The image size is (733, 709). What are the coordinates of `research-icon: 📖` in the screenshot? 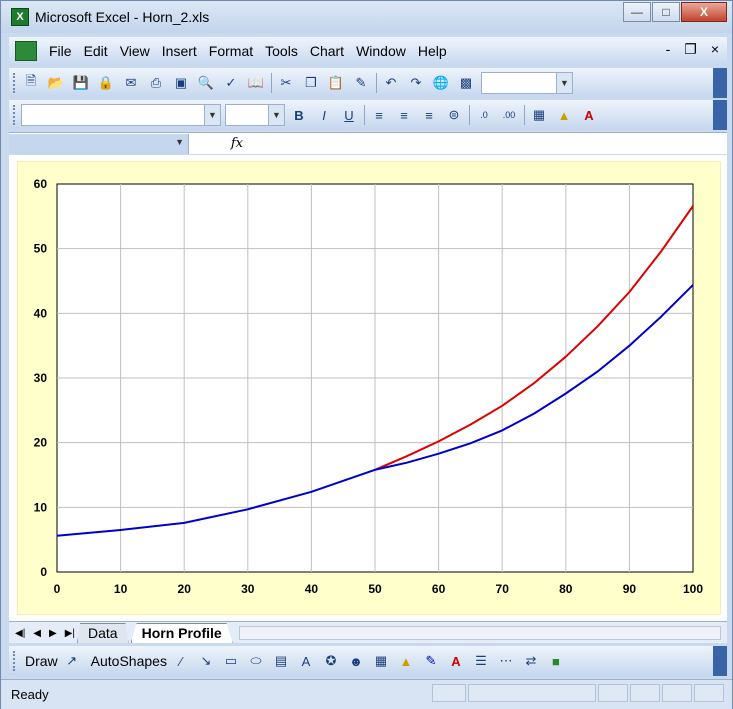 It's located at (256, 83).